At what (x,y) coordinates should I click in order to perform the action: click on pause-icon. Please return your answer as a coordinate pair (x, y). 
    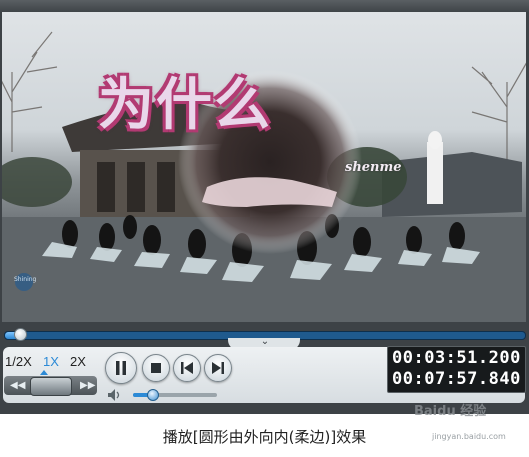
    Looking at the image, I should click on (121, 368).